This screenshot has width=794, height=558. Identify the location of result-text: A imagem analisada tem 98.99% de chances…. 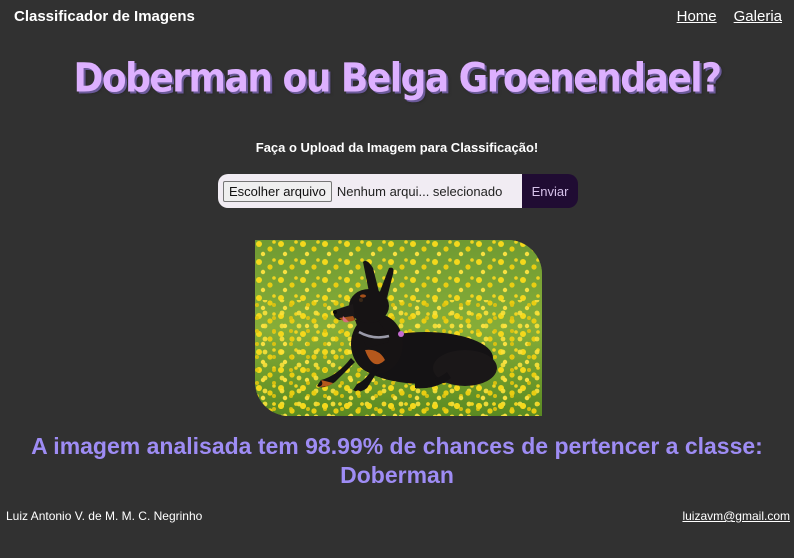
(397, 446).